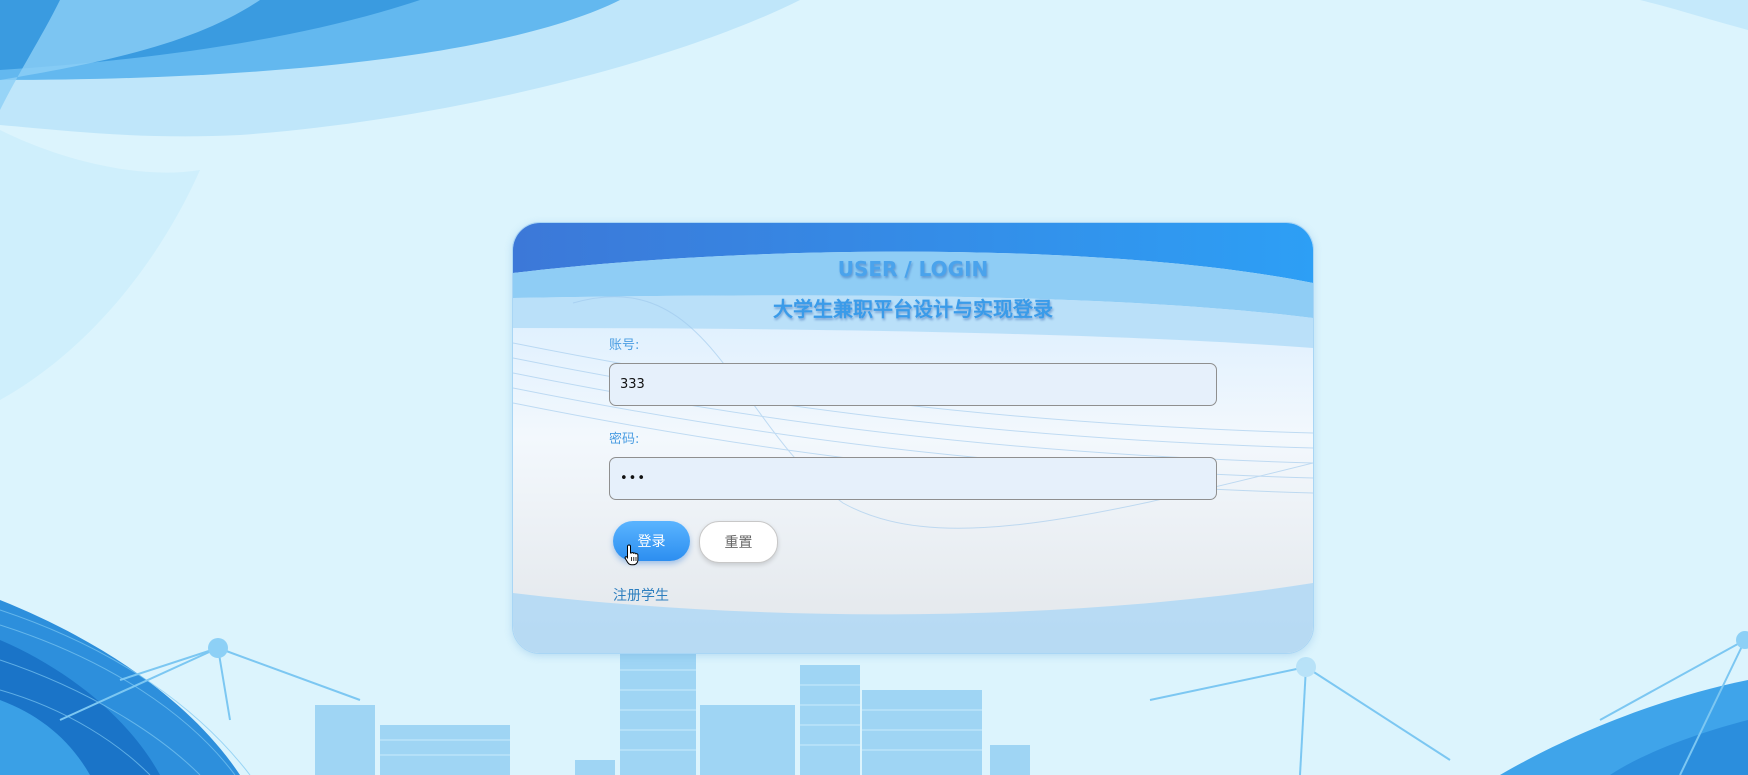 The width and height of the screenshot is (1748, 775). I want to click on hand-pointer-icon, so click(631, 555).